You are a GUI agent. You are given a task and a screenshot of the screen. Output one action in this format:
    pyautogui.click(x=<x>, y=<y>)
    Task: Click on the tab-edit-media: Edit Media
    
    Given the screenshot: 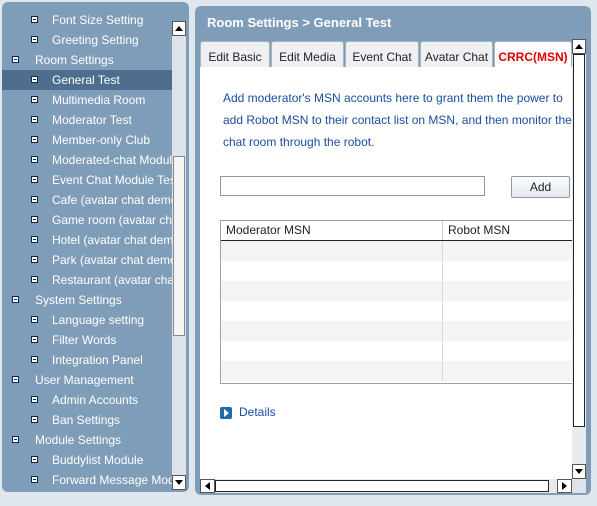 What is the action you would take?
    pyautogui.click(x=307, y=54)
    